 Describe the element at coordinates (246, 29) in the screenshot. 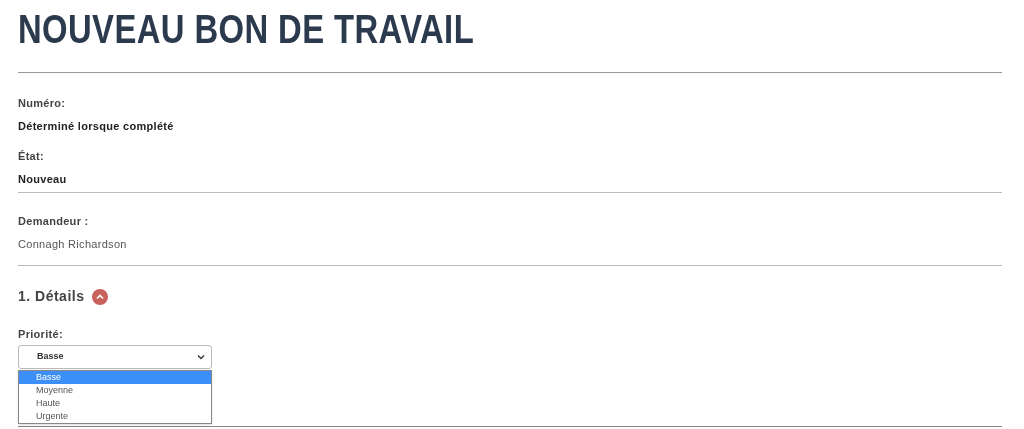

I see `page-title: NOUVEAU BON DE TRAVAIL` at that location.